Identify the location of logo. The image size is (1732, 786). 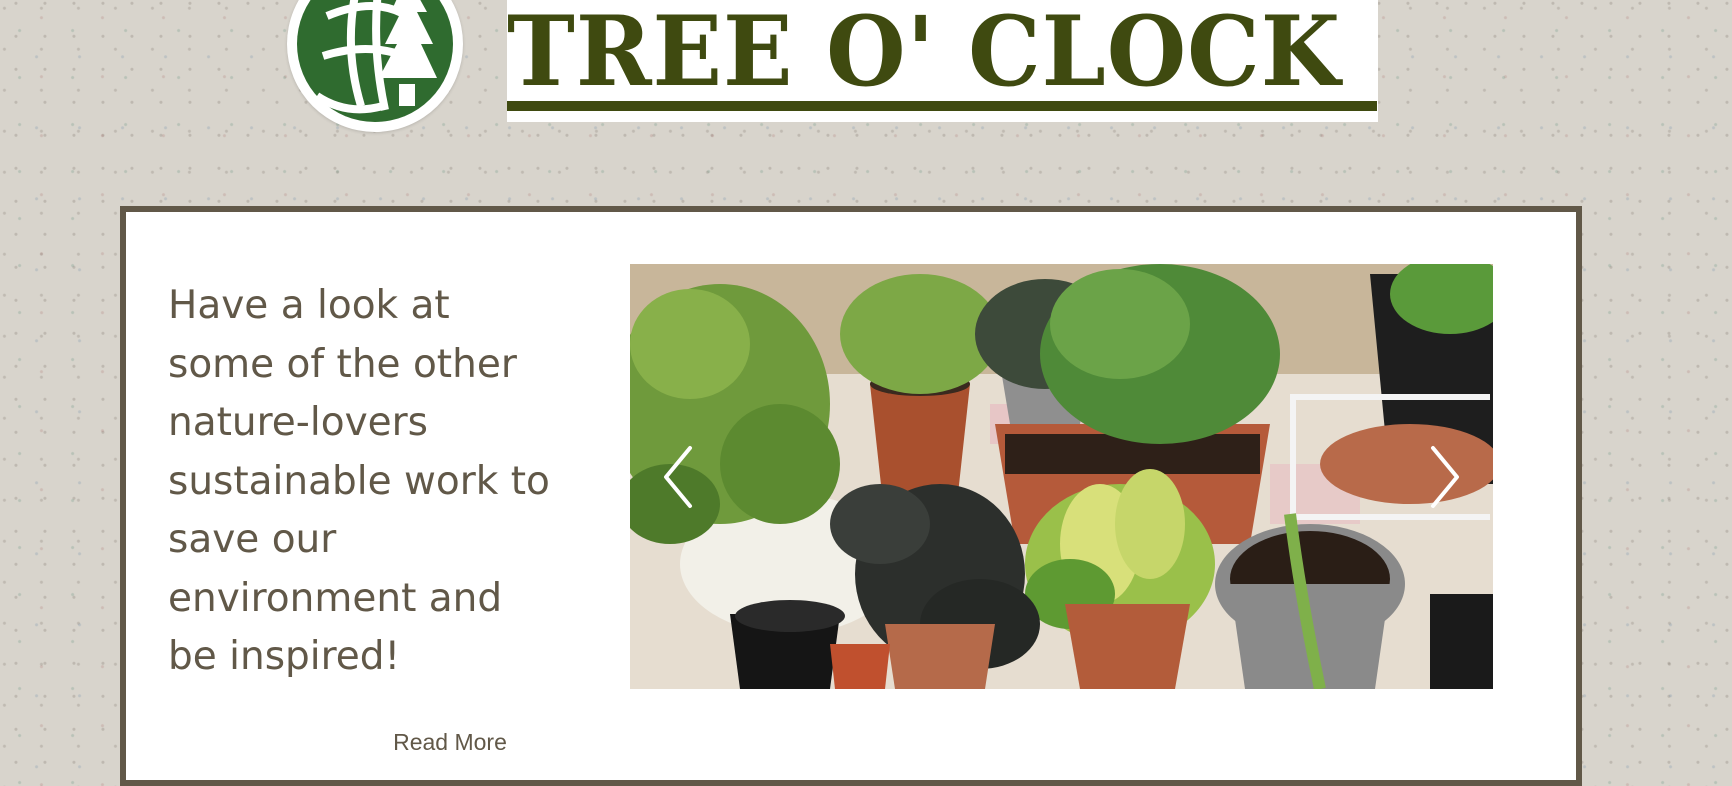
(375, 66).